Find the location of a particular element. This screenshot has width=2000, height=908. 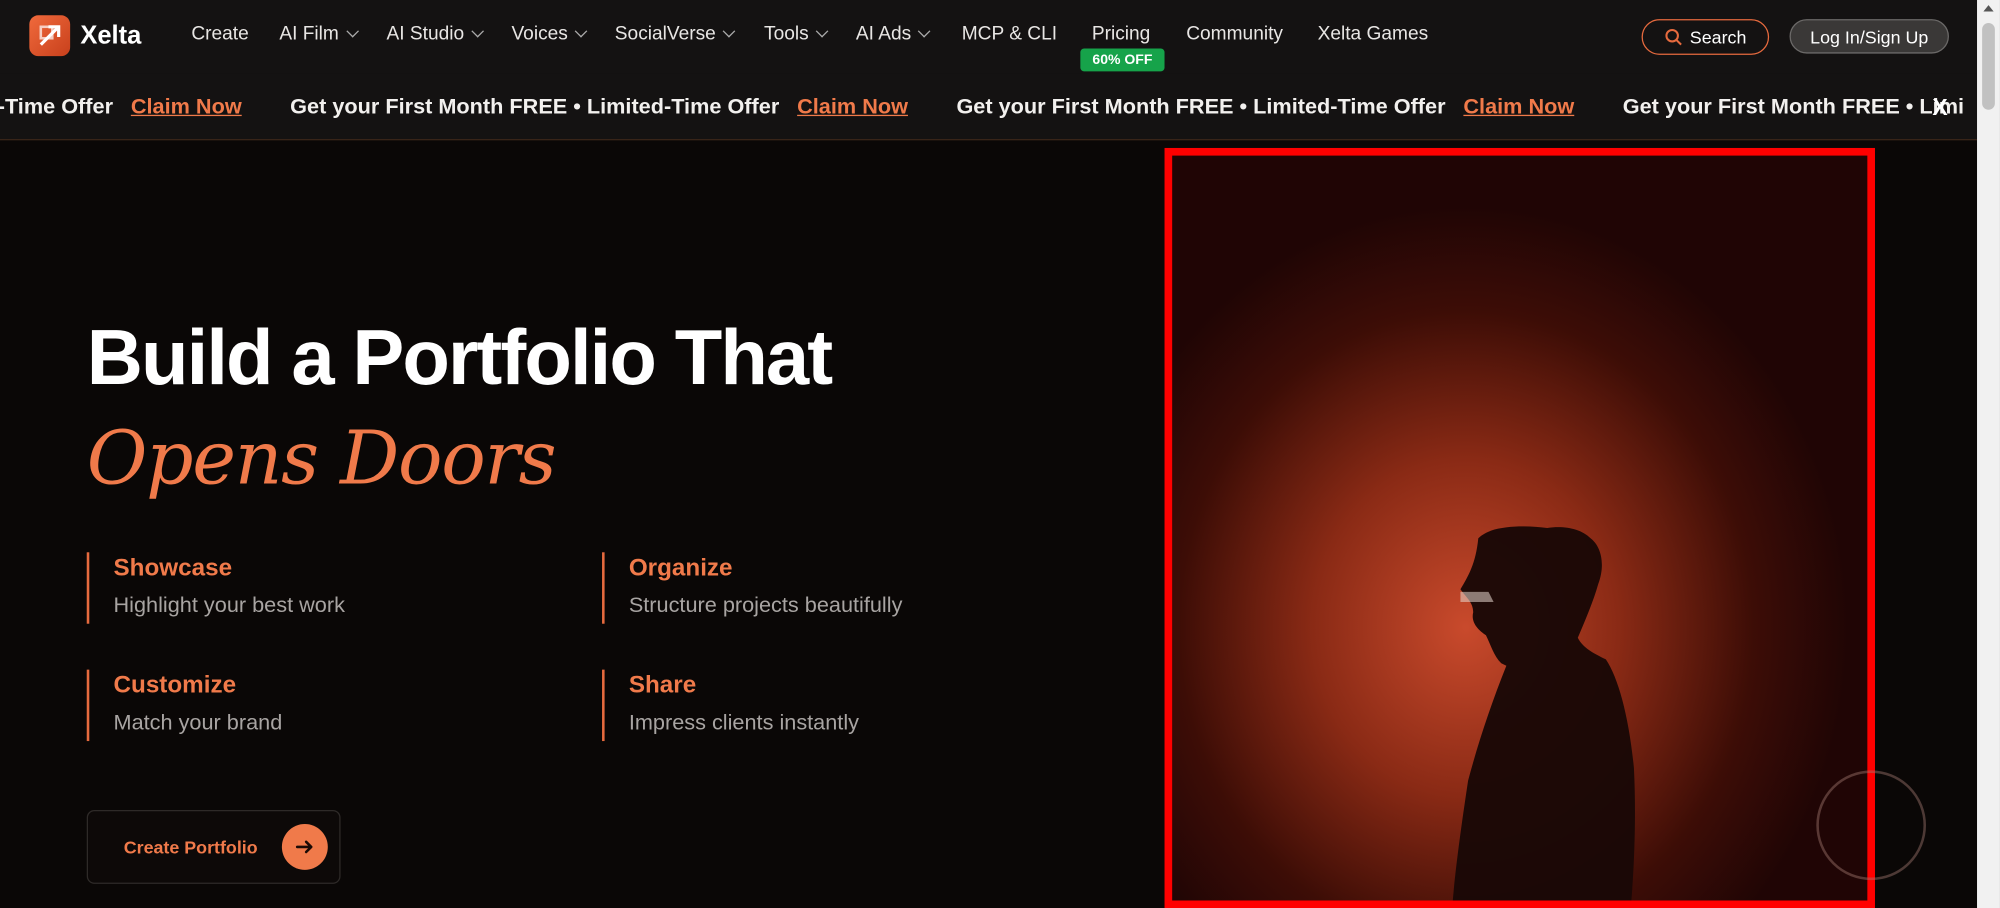

feature-desc: Match your brand is located at coordinates (198, 722).